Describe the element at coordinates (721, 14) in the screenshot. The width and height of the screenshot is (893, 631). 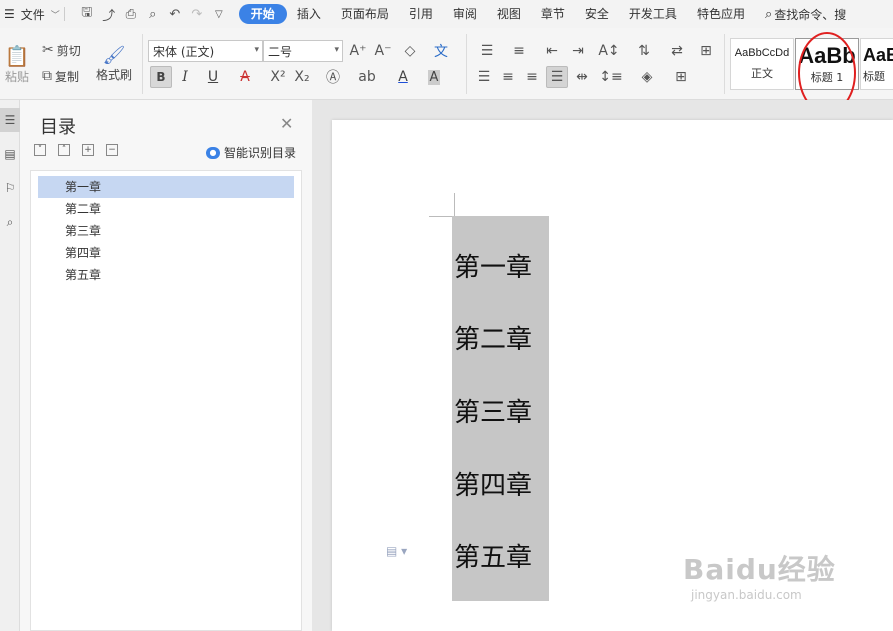
I see `tab-special-apps: 特色应用` at that location.